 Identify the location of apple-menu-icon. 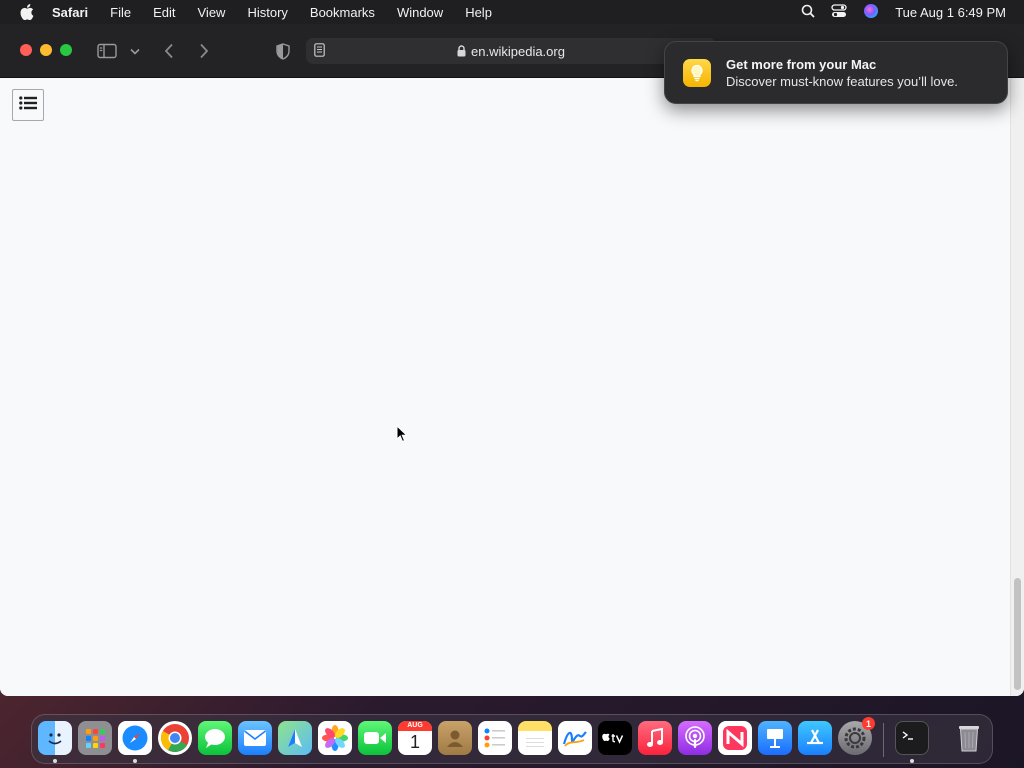
(27, 12).